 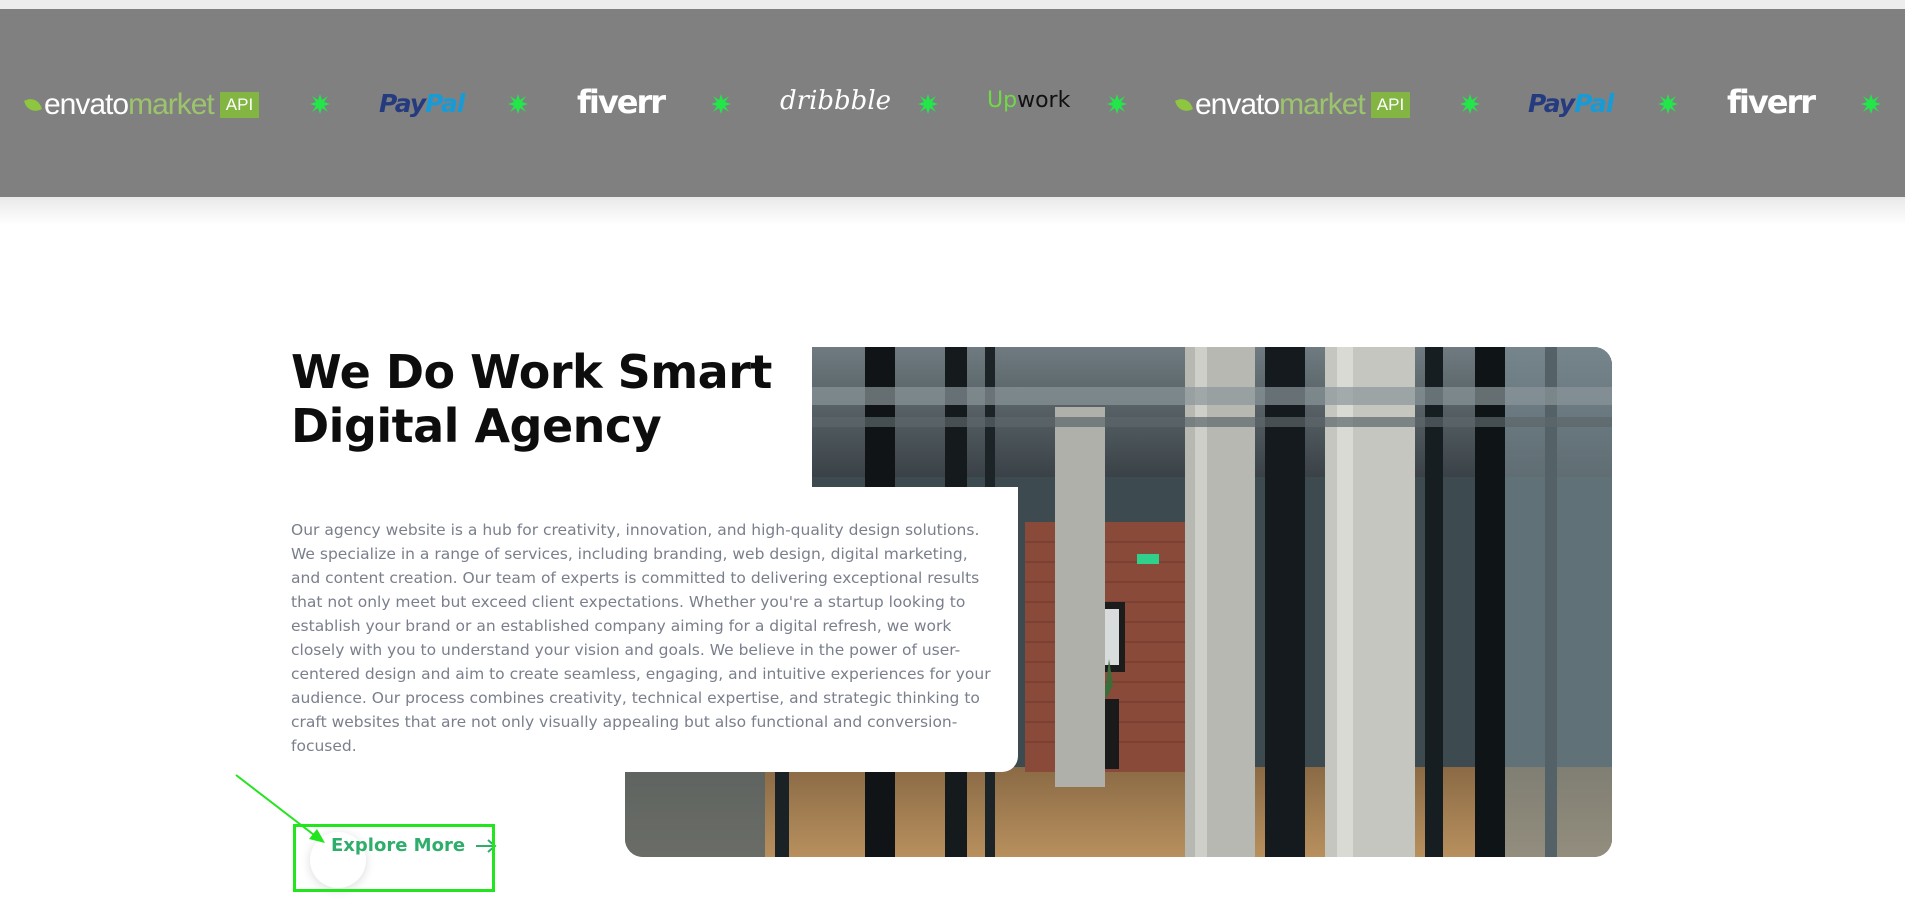 I want to click on band-shadow, so click(x=952, y=211).